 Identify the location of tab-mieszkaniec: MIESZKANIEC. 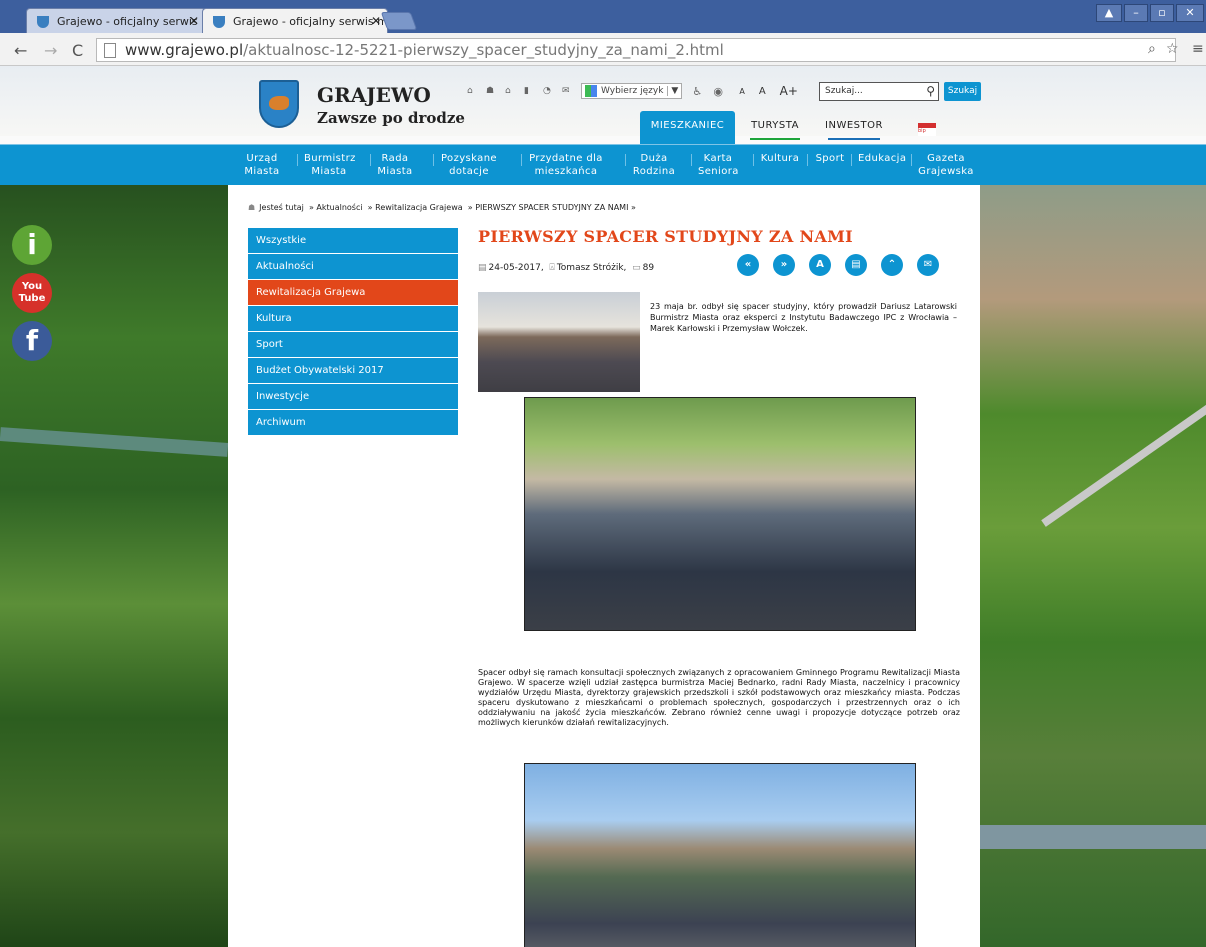
(687, 127).